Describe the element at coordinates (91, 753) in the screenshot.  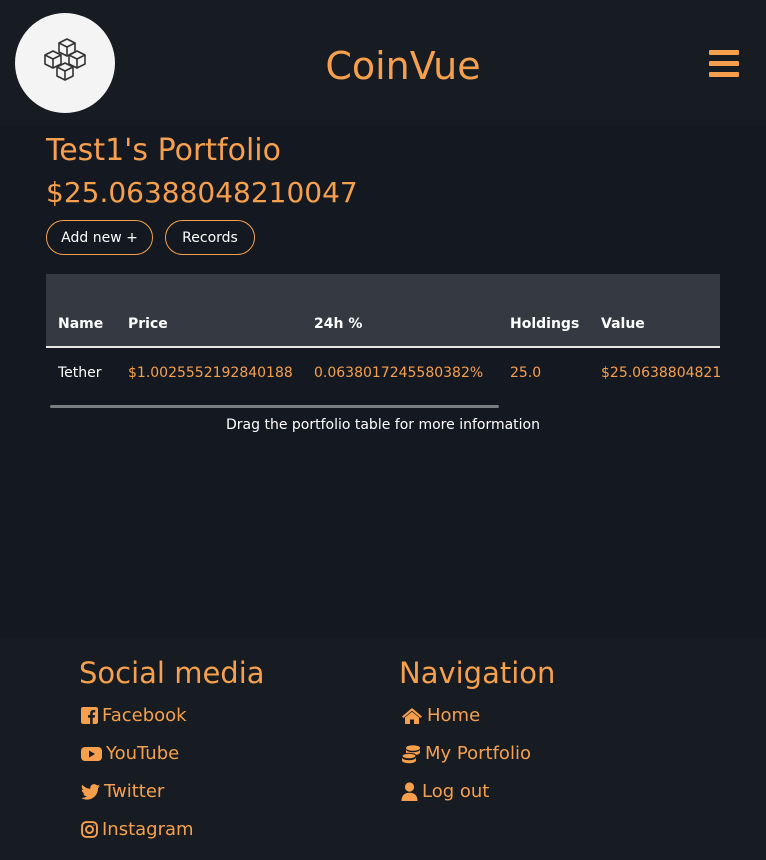
I see `youtube-icon` at that location.